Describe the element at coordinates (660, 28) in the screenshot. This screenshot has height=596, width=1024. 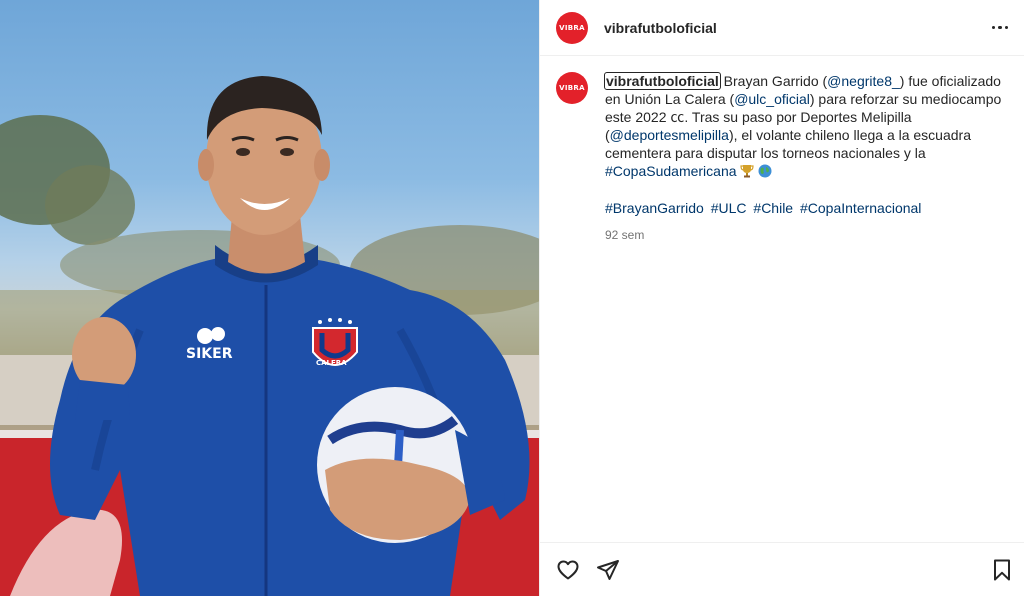
I see `account-username: vibrafutboloficial` at that location.